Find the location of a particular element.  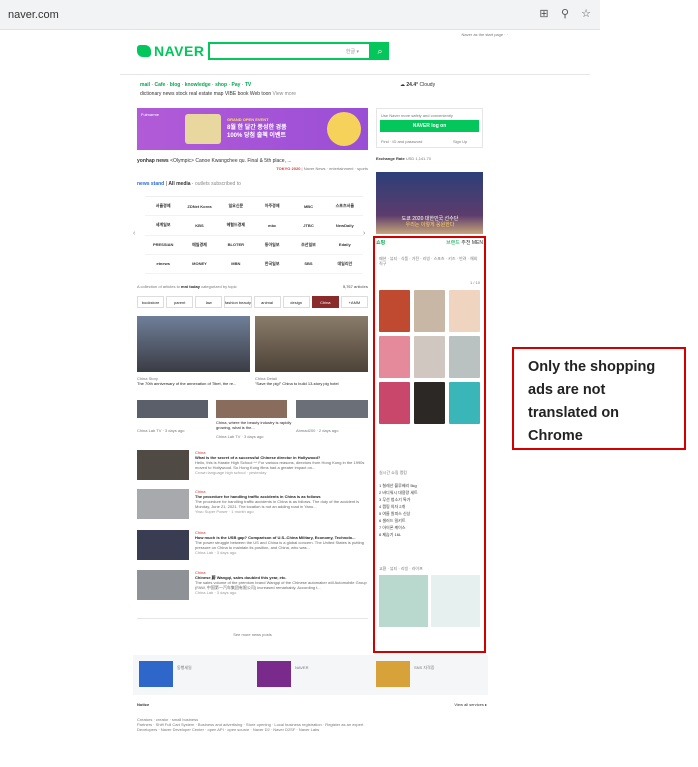

newsstand-outlet: Edaily is located at coordinates (344, 245).